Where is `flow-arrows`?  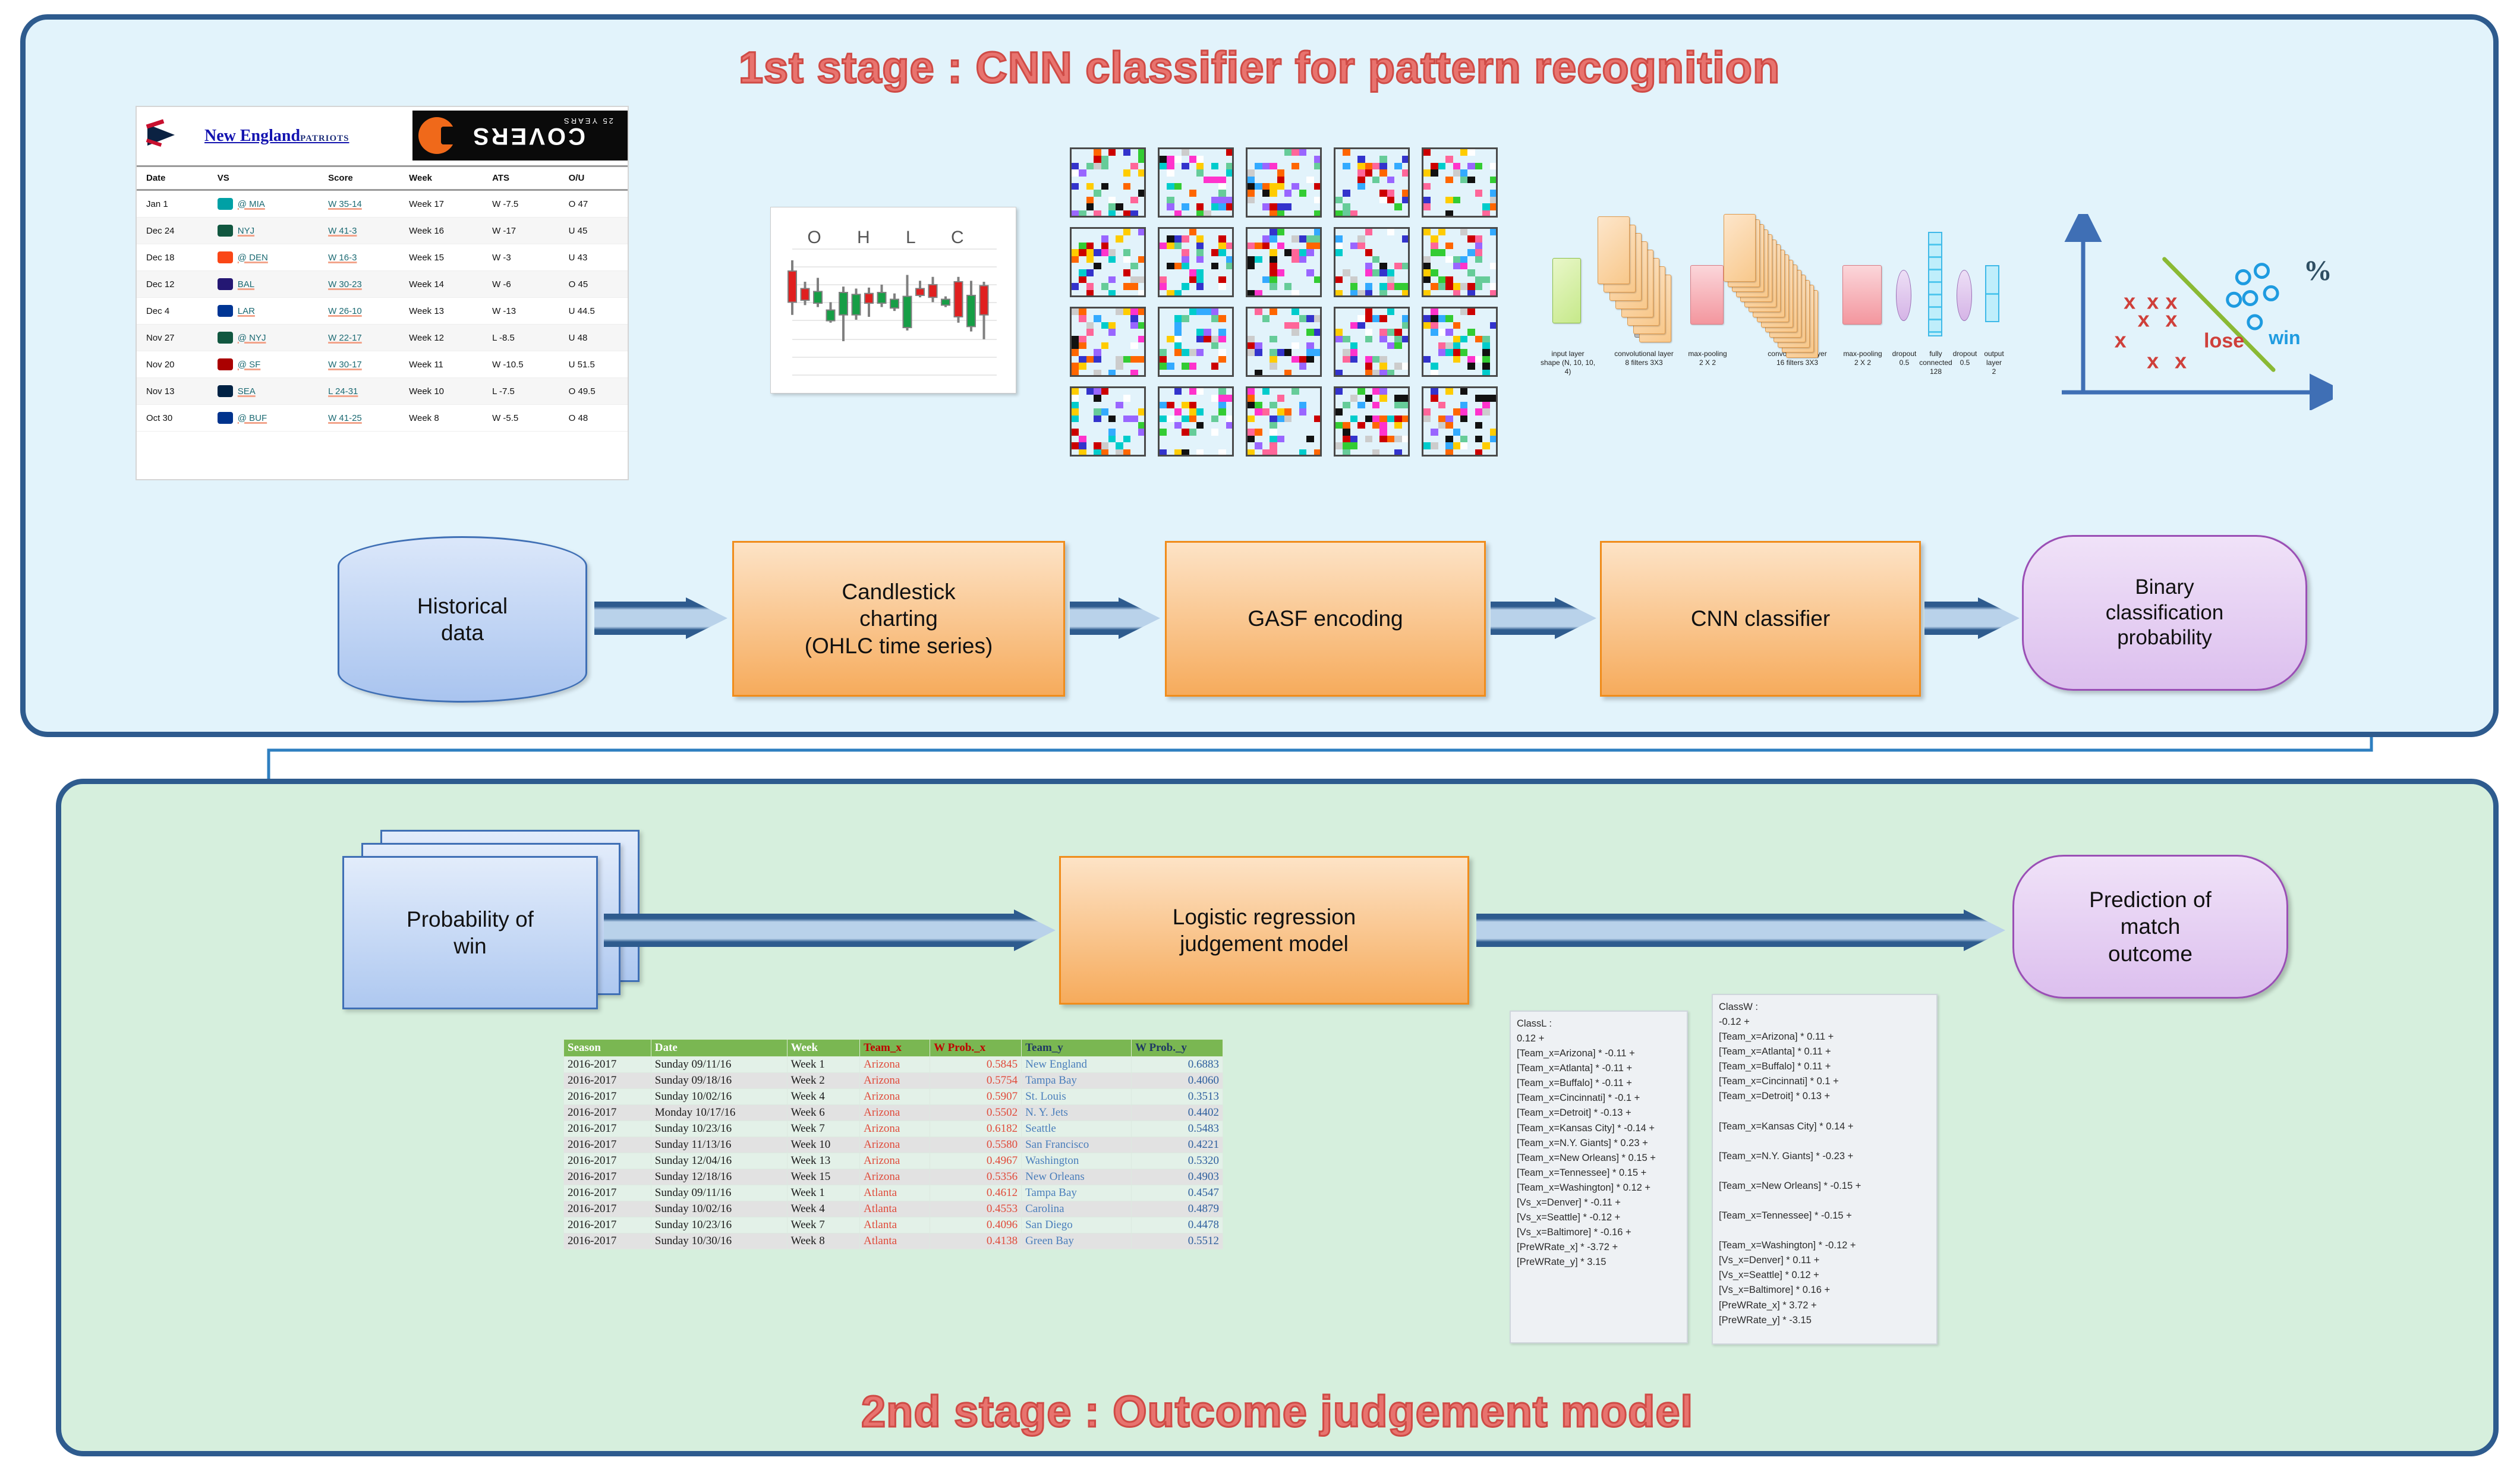
flow-arrows is located at coordinates (1307, 774).